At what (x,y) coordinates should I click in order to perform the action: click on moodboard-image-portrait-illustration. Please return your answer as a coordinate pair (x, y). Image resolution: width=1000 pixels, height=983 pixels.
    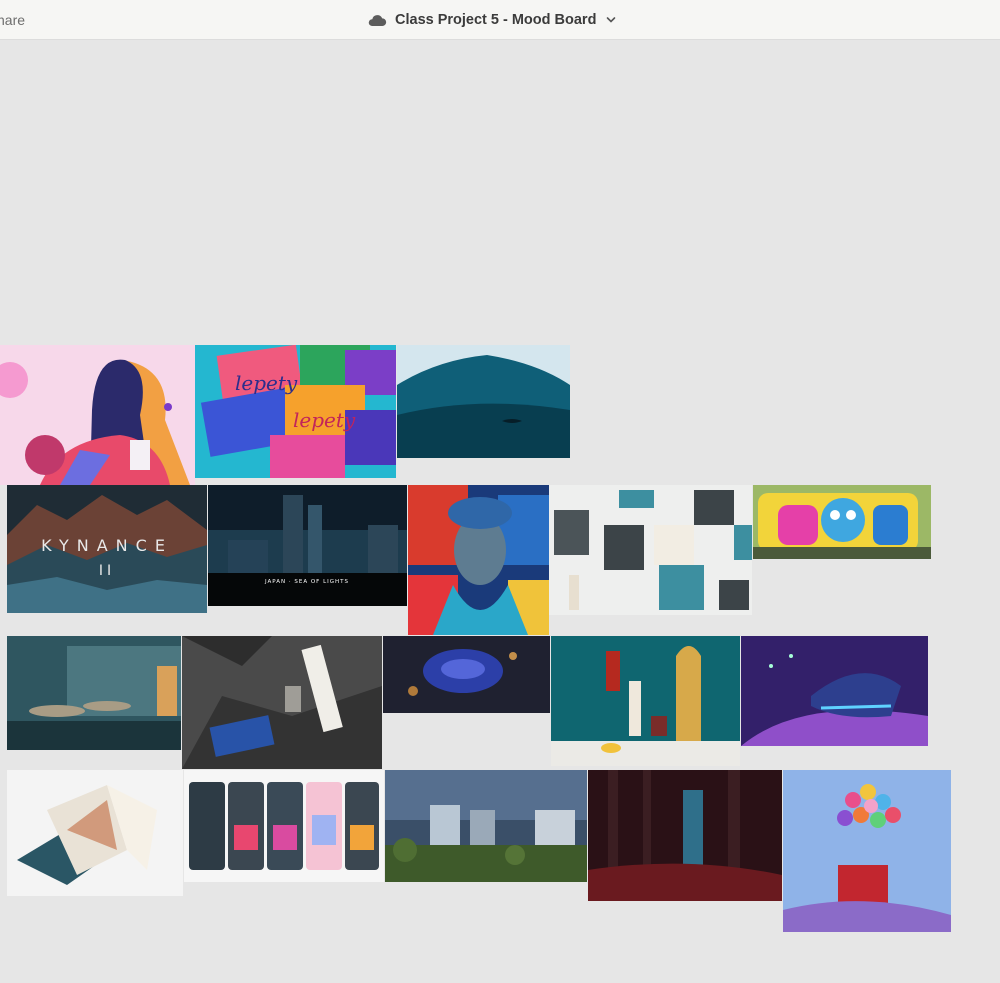
    Looking at the image, I should click on (97, 415).